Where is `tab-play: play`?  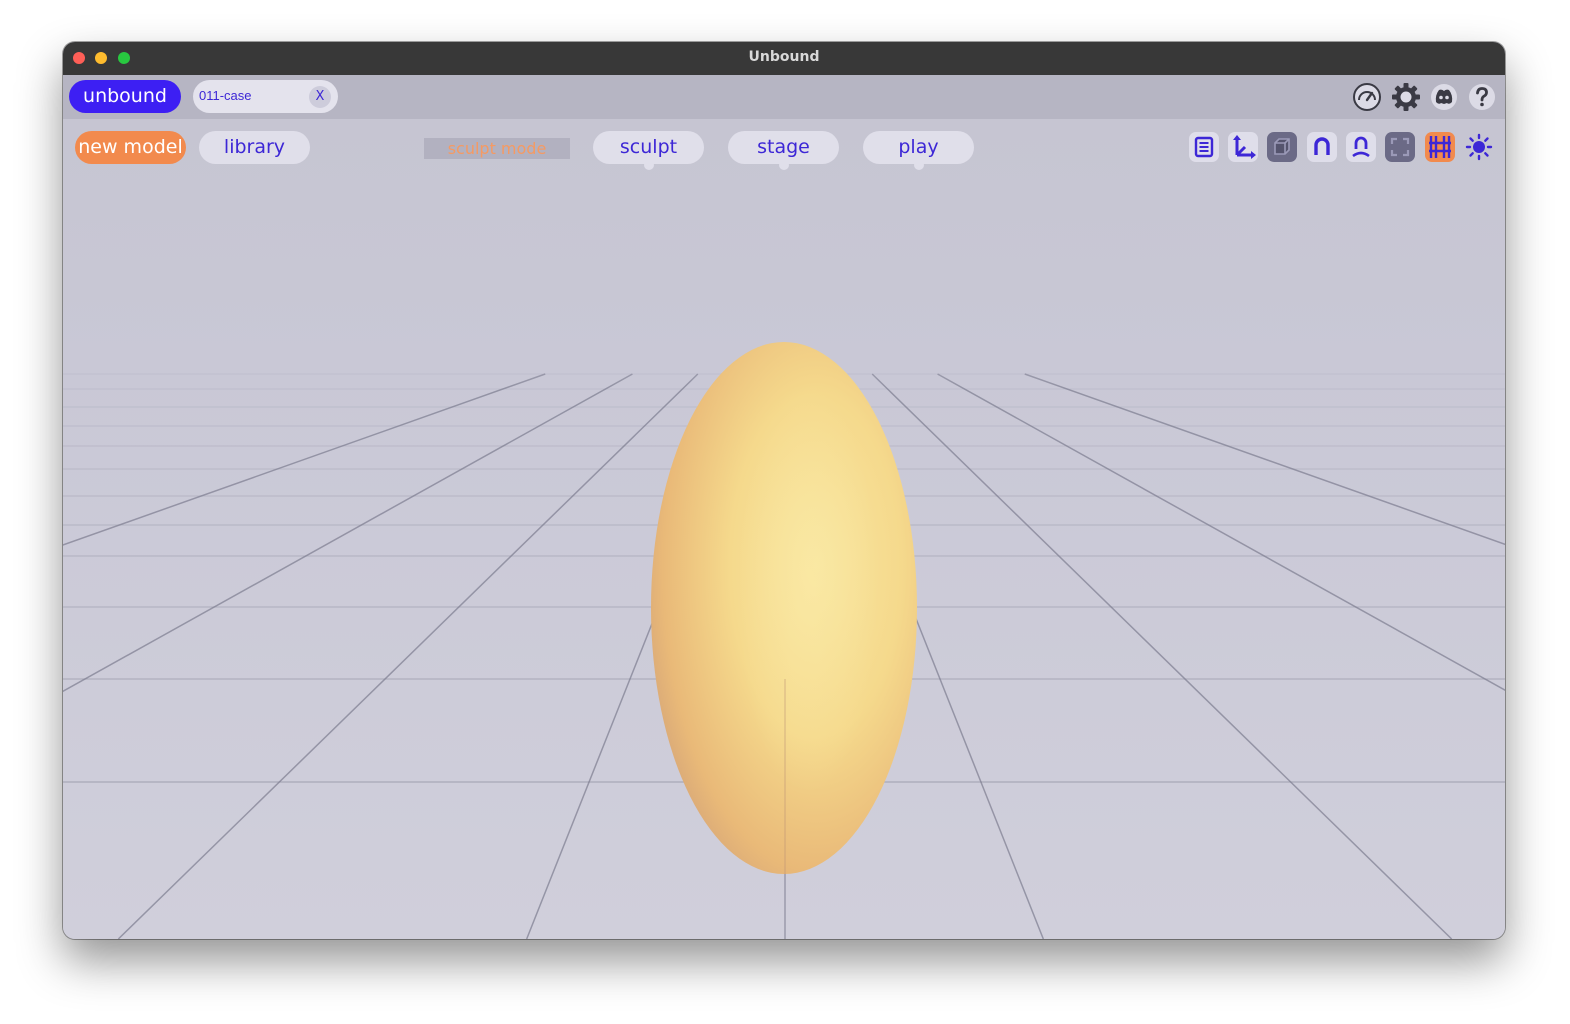
tab-play: play is located at coordinates (918, 150).